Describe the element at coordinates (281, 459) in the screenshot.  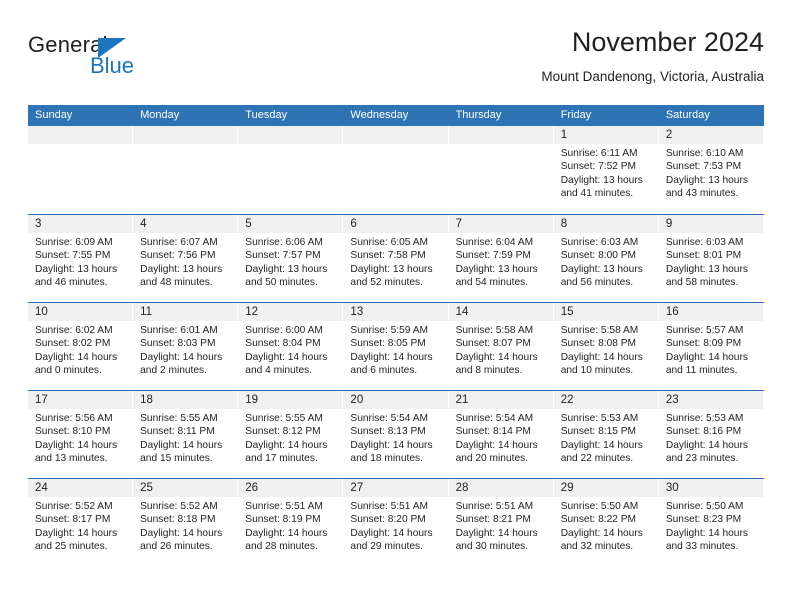
I see `daylight-duration-line2: and 17 minutes.` at that location.